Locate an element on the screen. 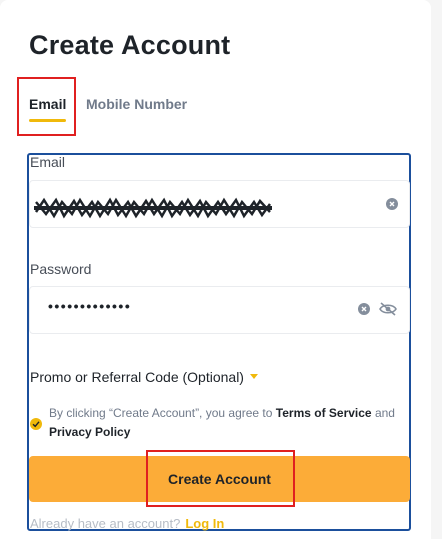 The width and height of the screenshot is (442, 539). email-redaction-scribble is located at coordinates (153, 208).